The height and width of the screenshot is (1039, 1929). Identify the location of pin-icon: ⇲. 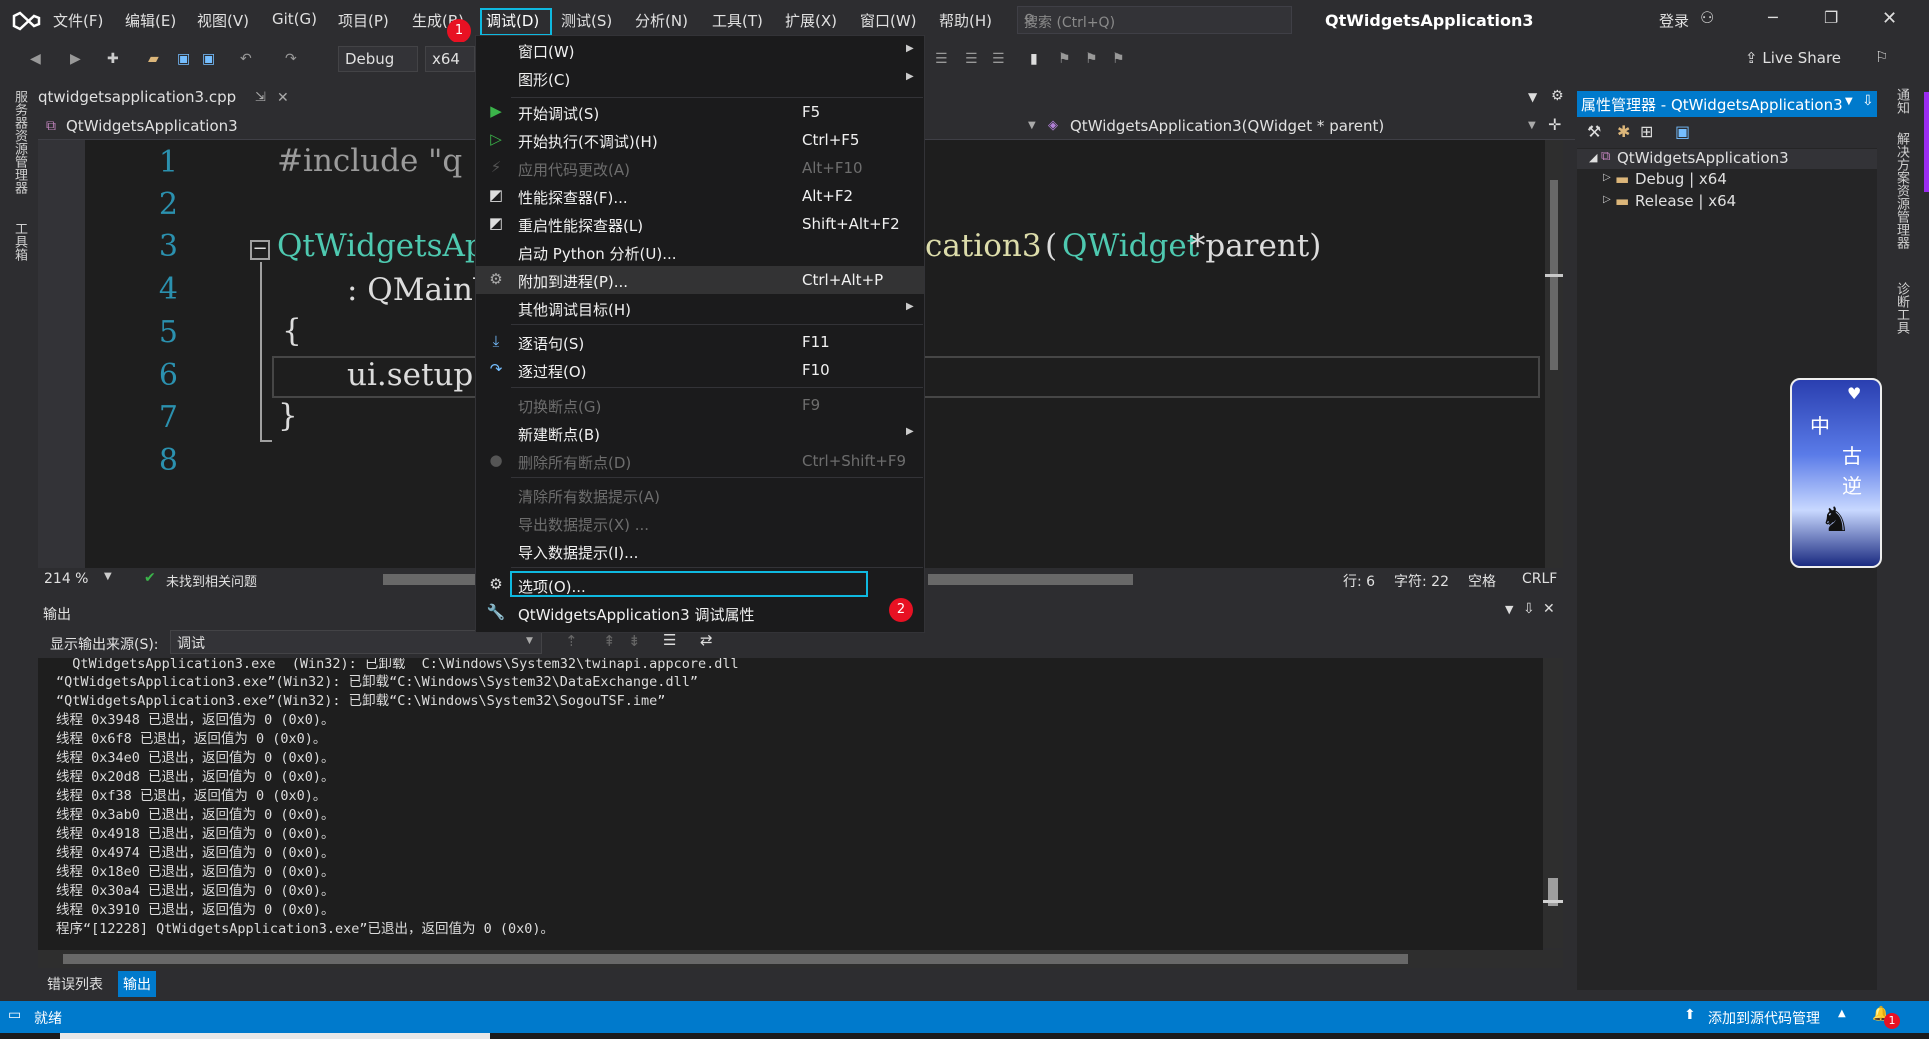
(260, 97).